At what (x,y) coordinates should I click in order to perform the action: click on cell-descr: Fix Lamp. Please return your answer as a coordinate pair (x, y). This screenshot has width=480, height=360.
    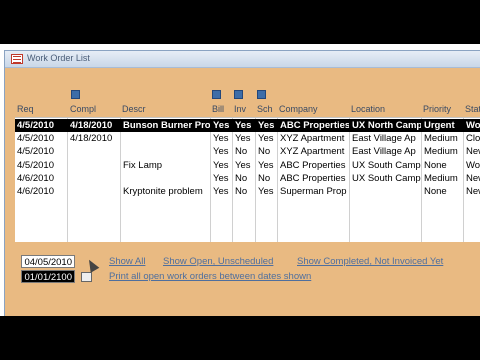
    Looking at the image, I should click on (166, 165).